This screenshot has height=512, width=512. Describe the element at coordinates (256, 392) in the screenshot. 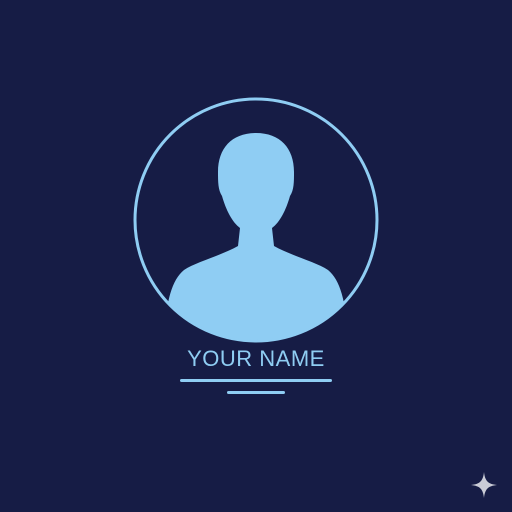

I see `name-underline-short` at that location.